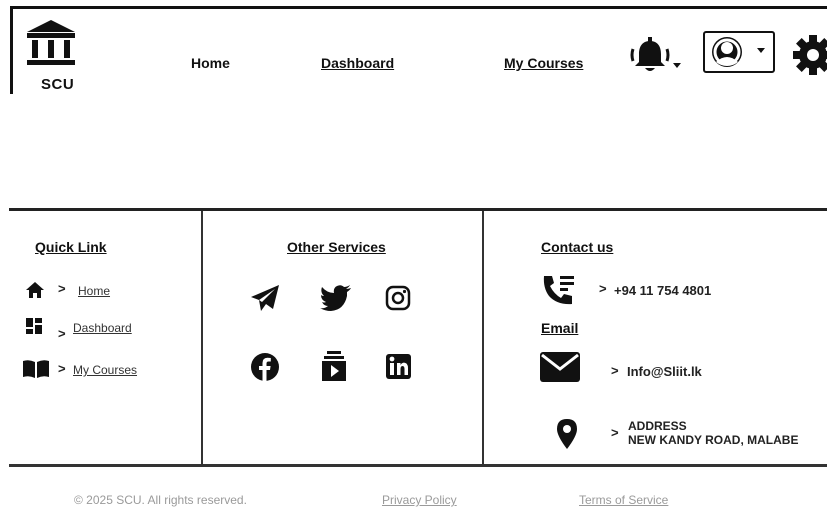  Describe the element at coordinates (543, 63) in the screenshot. I see `nav-my-courses: My Courses` at that location.